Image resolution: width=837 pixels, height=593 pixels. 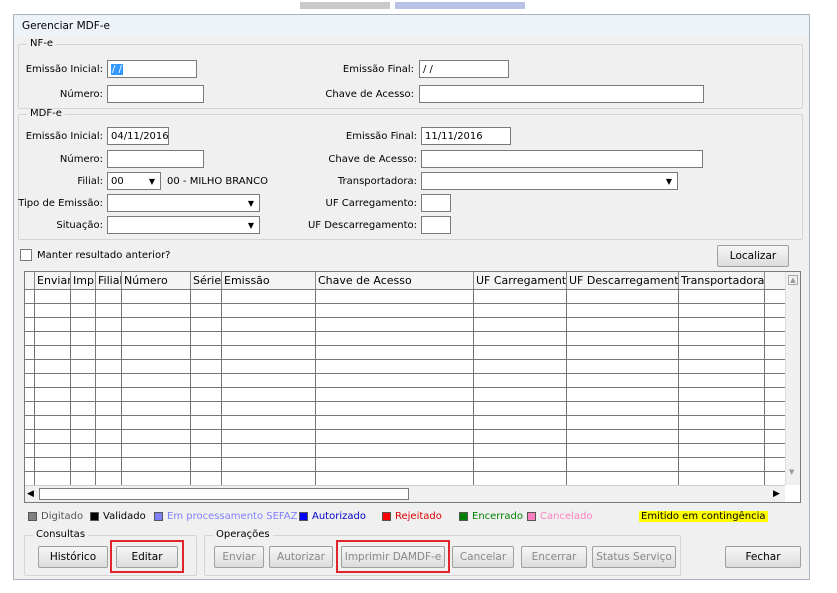 I want to click on background-strip, so click(x=418, y=6).